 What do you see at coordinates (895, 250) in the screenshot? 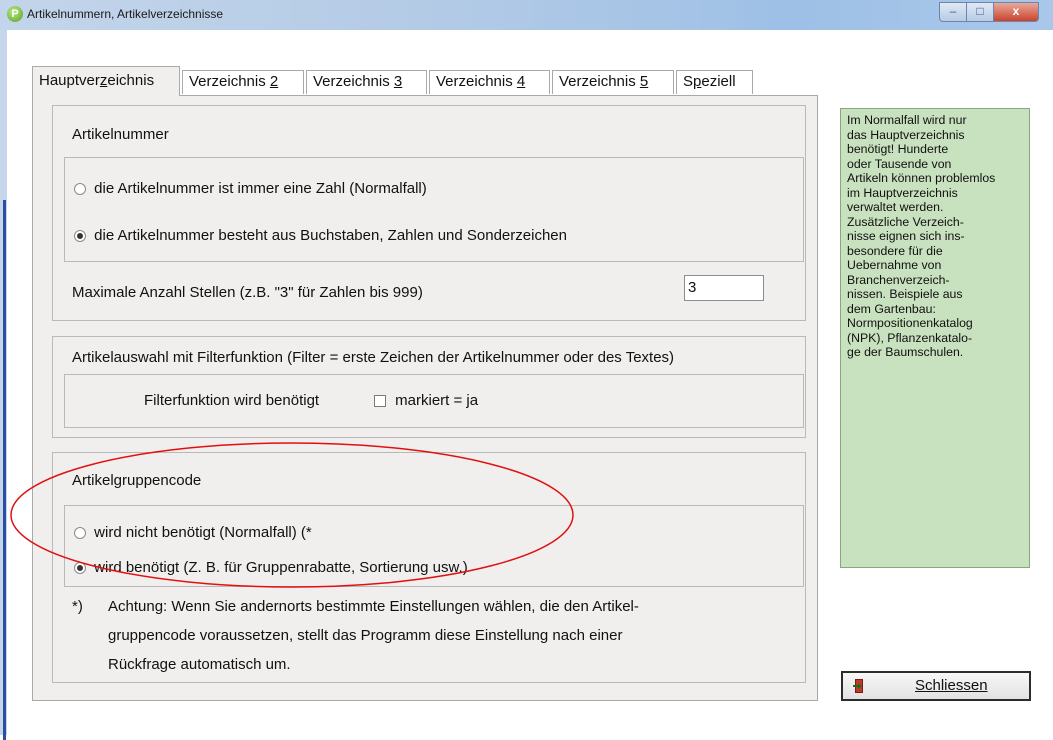
I see `info-line: besondere für die` at bounding box center [895, 250].